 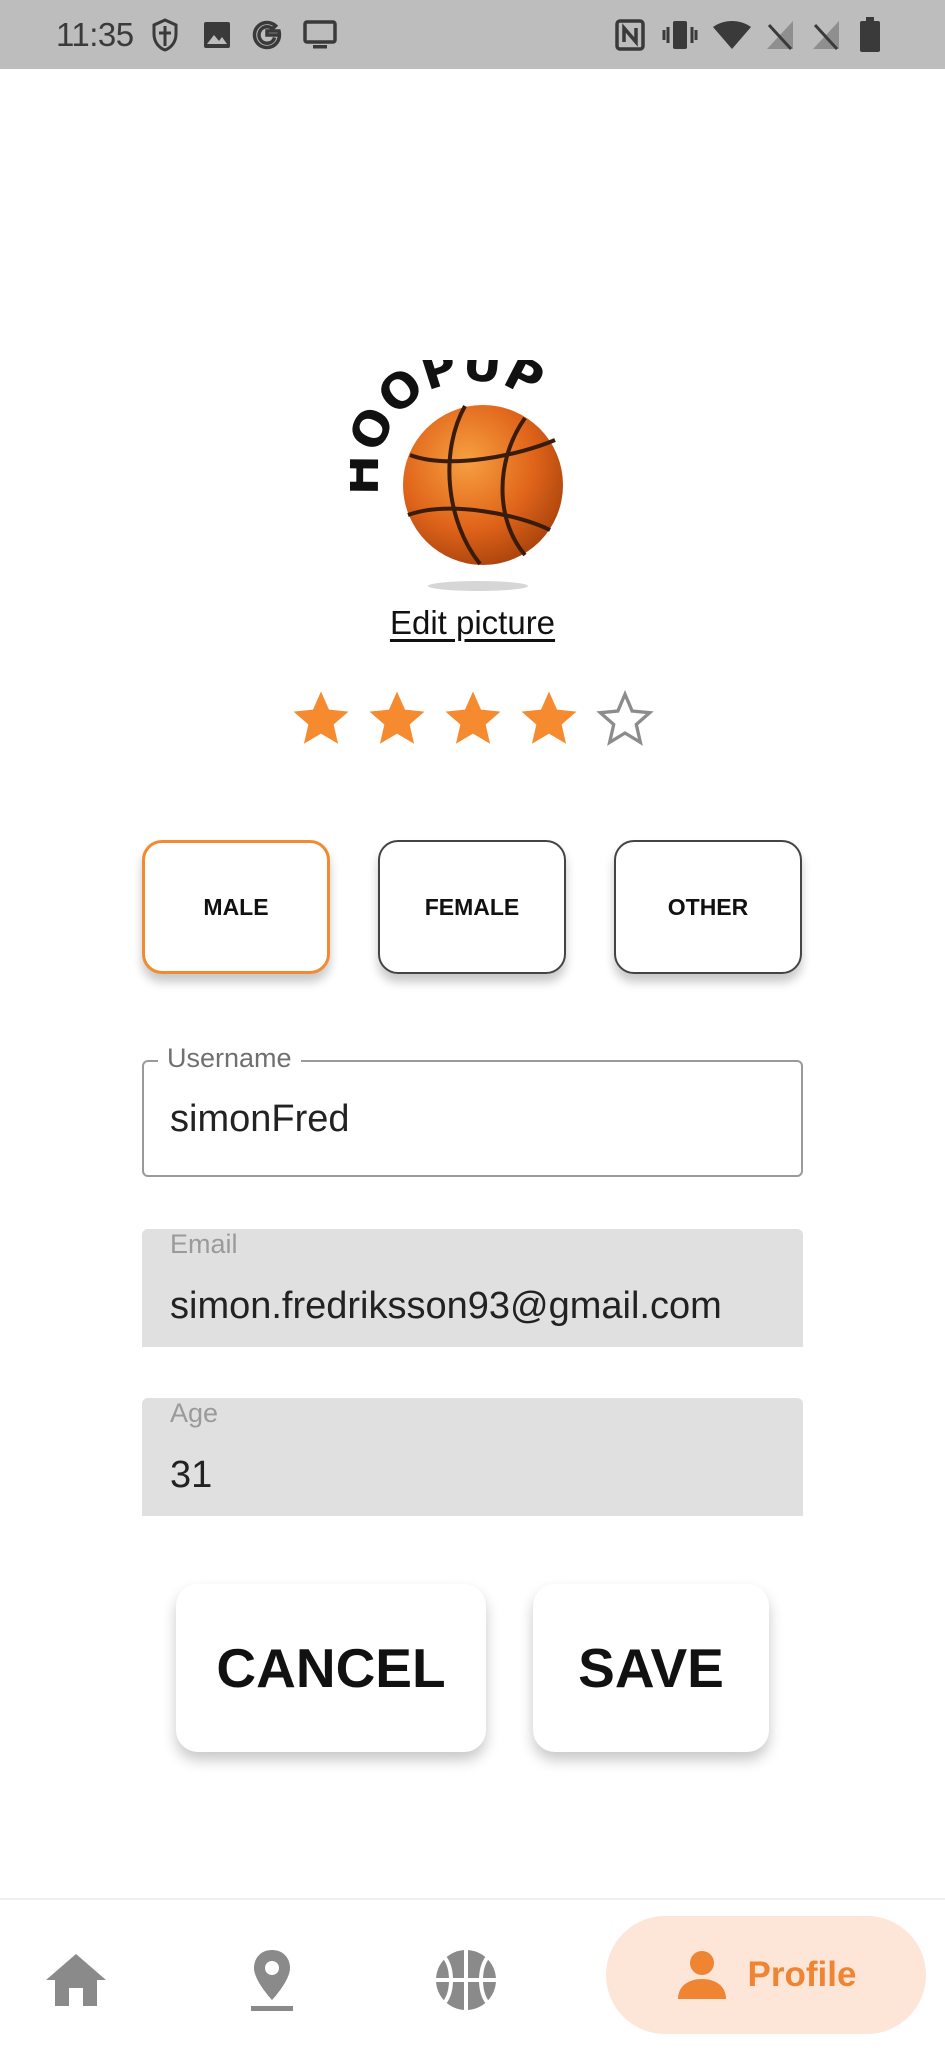 What do you see at coordinates (701, 1975) in the screenshot?
I see `person-icon` at bounding box center [701, 1975].